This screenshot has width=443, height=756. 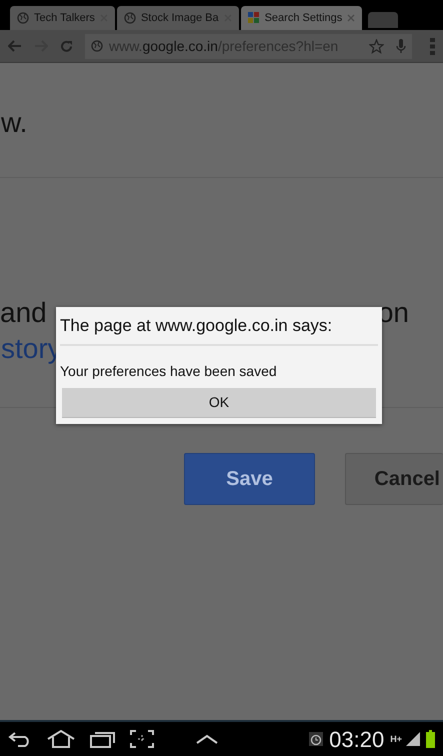 I want to click on grid-icon, so click(x=254, y=18).